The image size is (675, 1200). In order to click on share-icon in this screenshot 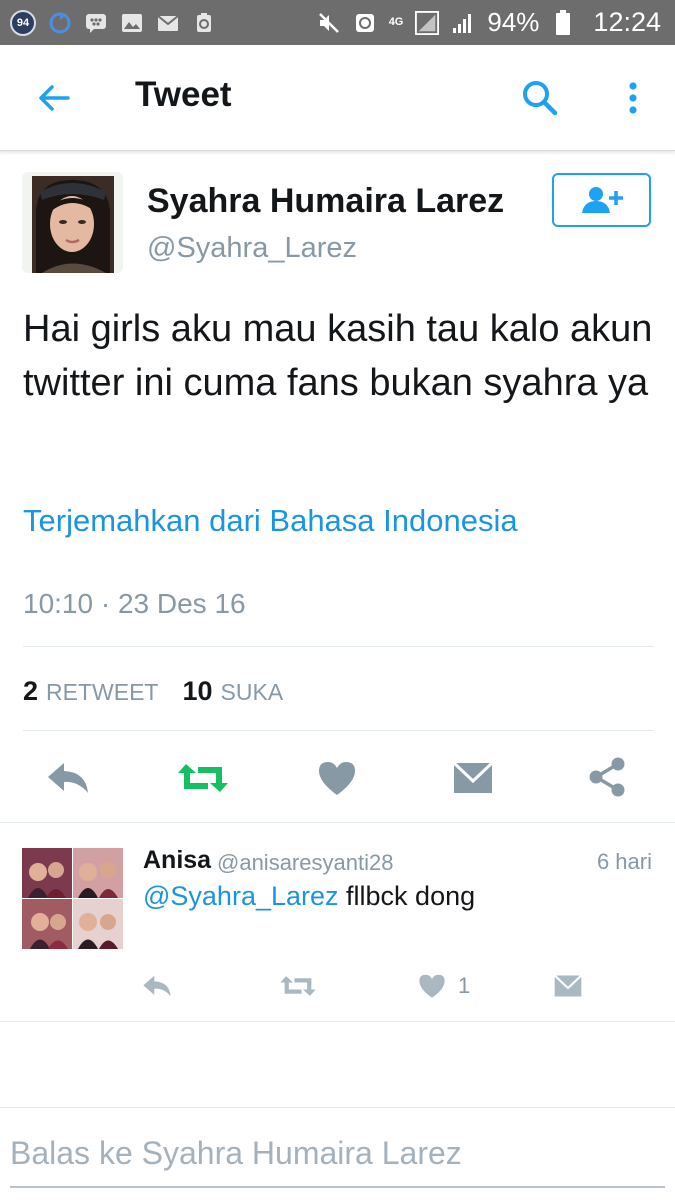, I will do `click(607, 777)`.